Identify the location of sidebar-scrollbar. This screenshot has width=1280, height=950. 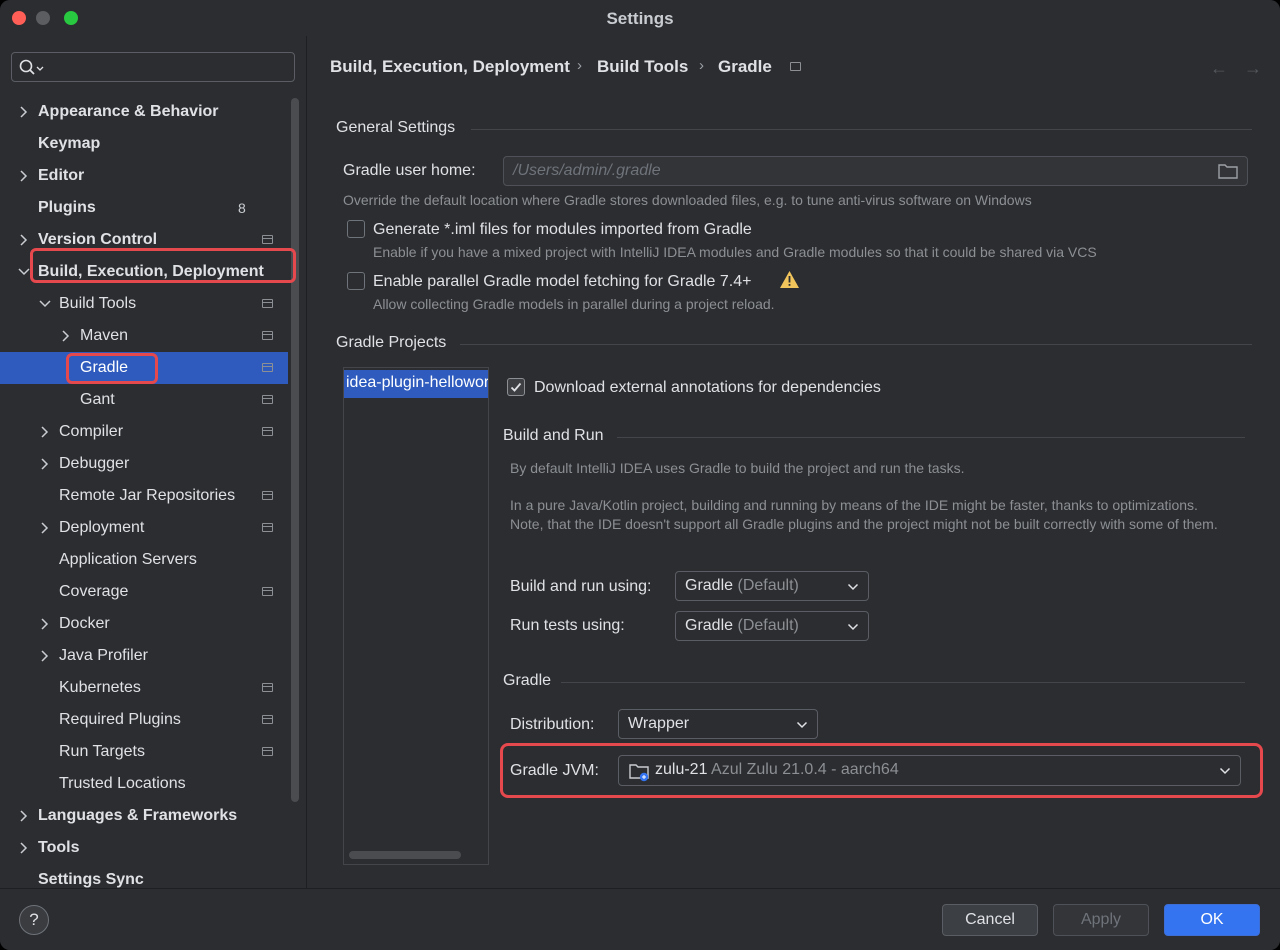
(295, 450).